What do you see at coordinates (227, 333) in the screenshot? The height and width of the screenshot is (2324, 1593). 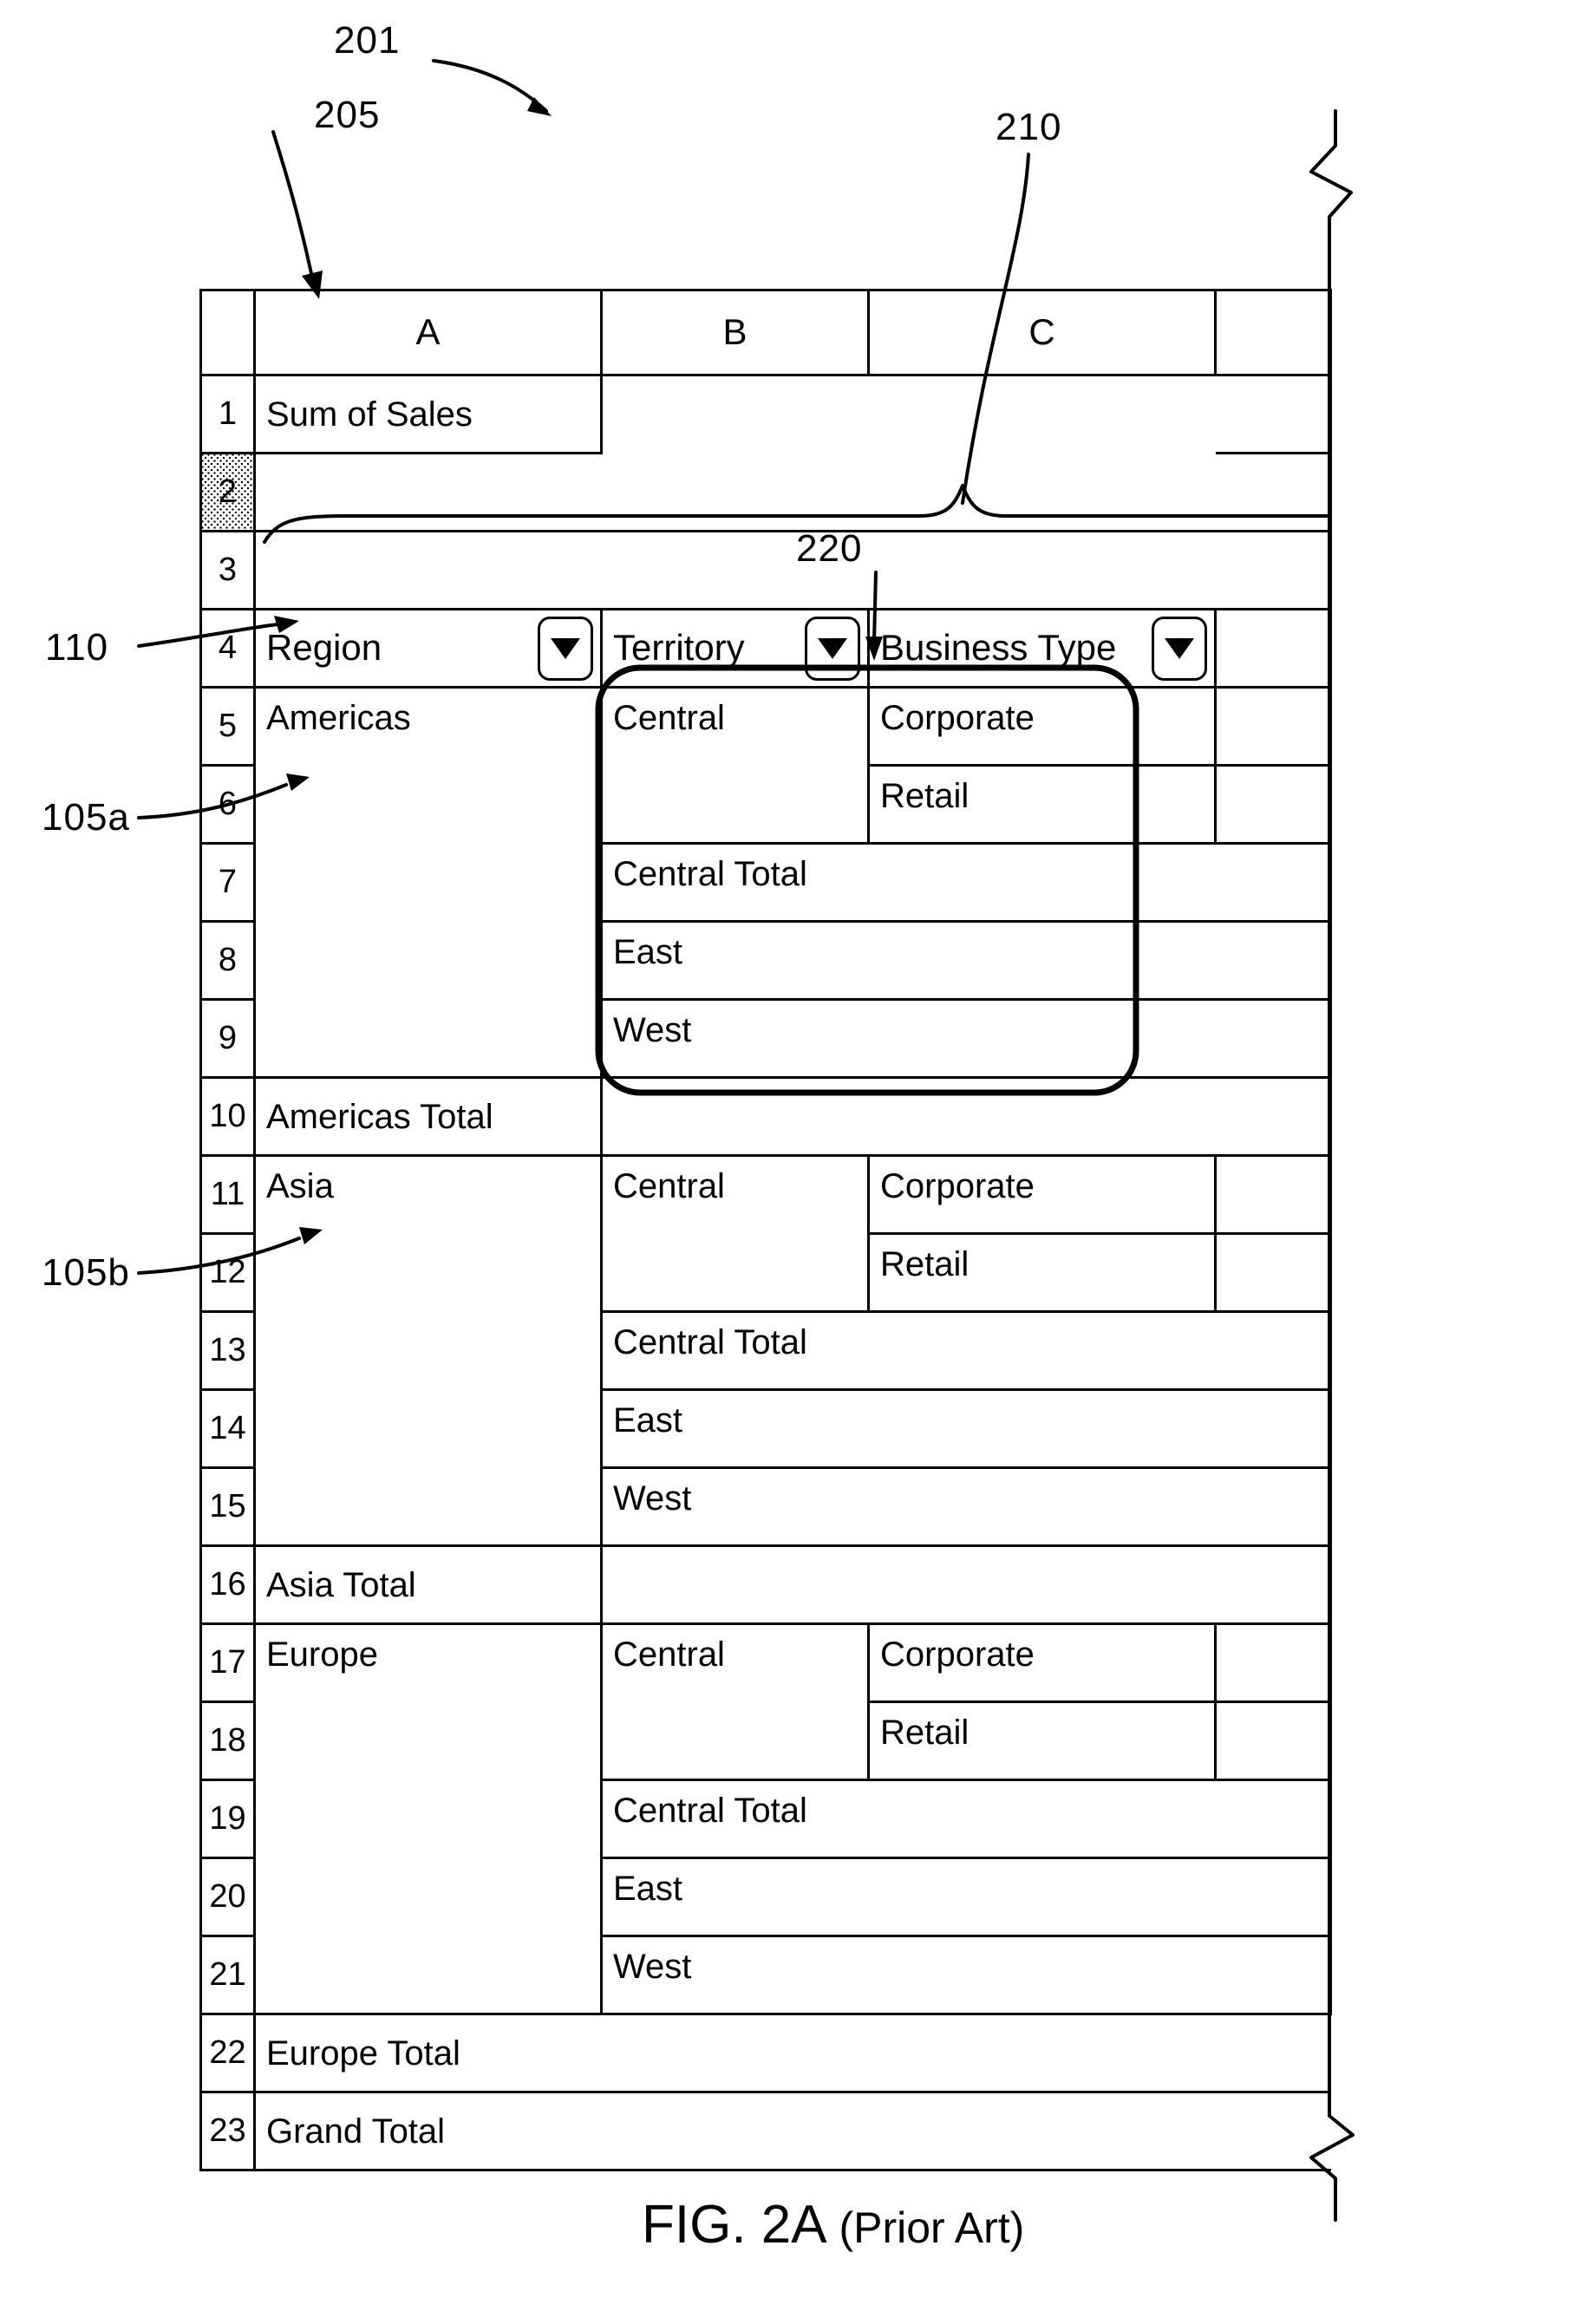 I see `grid-corner-cell` at bounding box center [227, 333].